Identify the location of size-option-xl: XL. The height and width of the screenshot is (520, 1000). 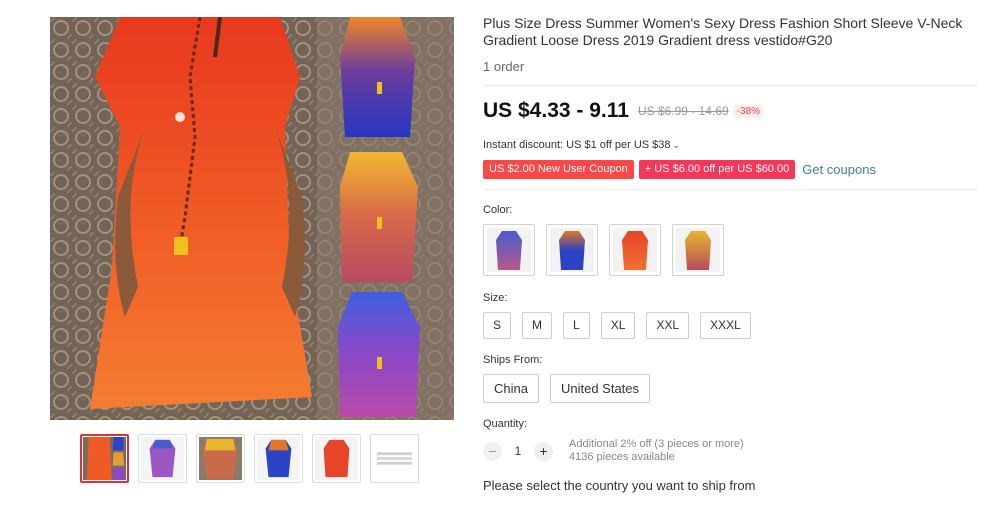
(618, 325).